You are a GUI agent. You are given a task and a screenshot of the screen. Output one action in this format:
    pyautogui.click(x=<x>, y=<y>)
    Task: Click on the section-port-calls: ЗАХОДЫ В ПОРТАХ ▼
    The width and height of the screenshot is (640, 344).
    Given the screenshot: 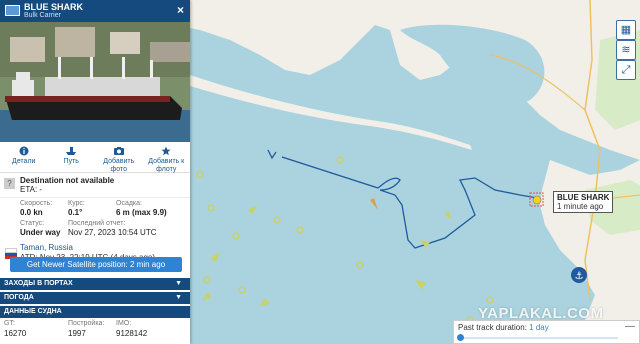 What is the action you would take?
    pyautogui.click(x=95, y=284)
    